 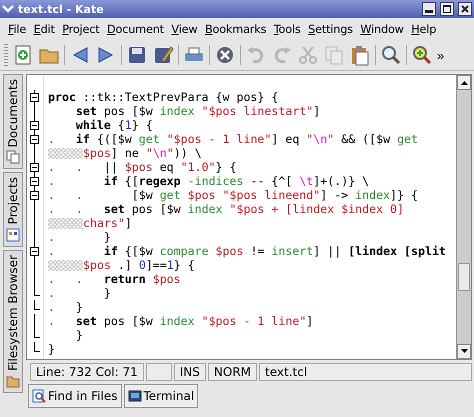 I want to click on close-button, so click(x=465, y=9).